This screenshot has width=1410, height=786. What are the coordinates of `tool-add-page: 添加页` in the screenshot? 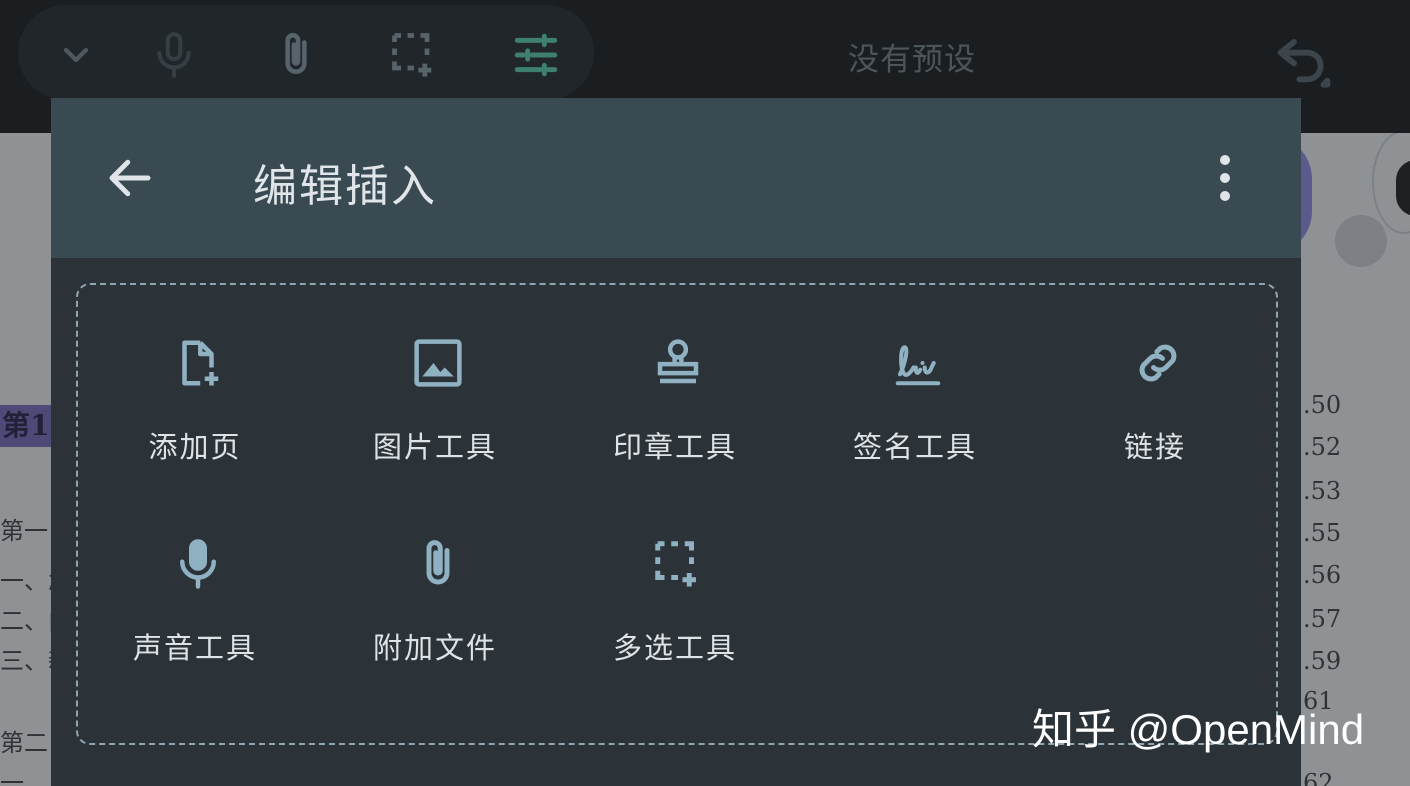 It's located at (195, 411).